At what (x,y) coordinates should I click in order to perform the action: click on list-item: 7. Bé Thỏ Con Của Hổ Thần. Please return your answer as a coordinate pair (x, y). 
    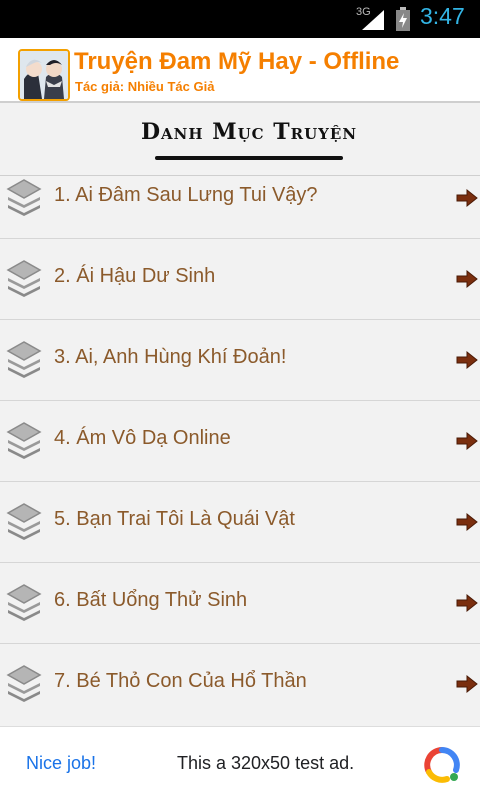
    Looking at the image, I should click on (240, 684).